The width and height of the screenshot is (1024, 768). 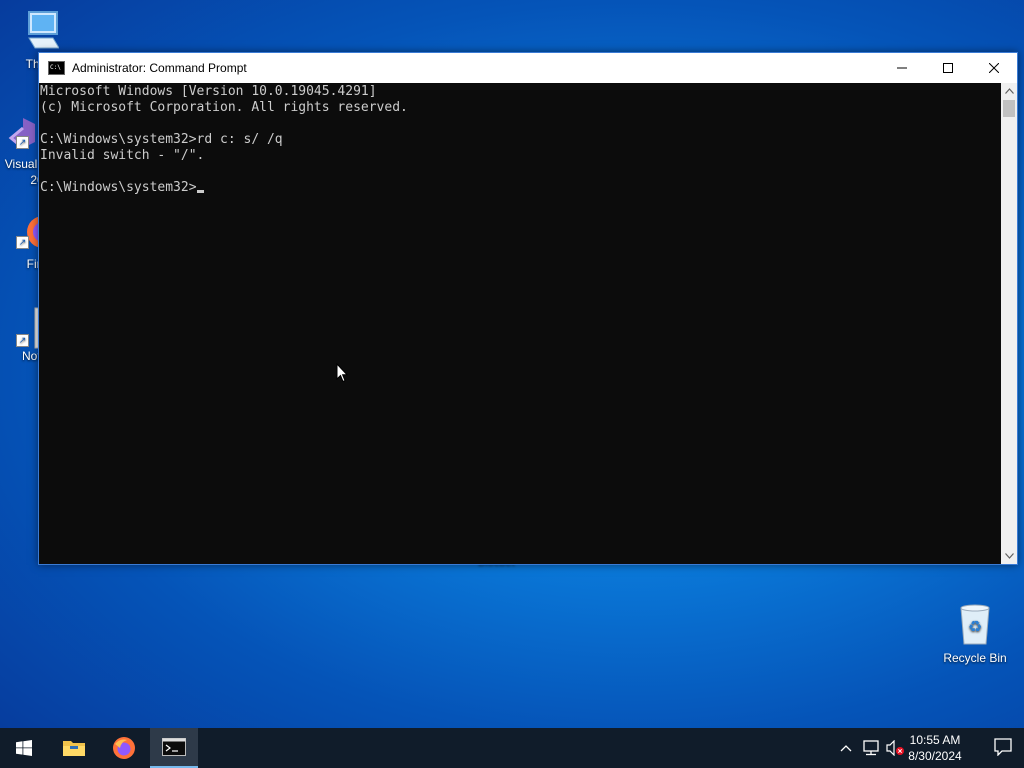 What do you see at coordinates (200, 191) in the screenshot?
I see `text-cursor` at bounding box center [200, 191].